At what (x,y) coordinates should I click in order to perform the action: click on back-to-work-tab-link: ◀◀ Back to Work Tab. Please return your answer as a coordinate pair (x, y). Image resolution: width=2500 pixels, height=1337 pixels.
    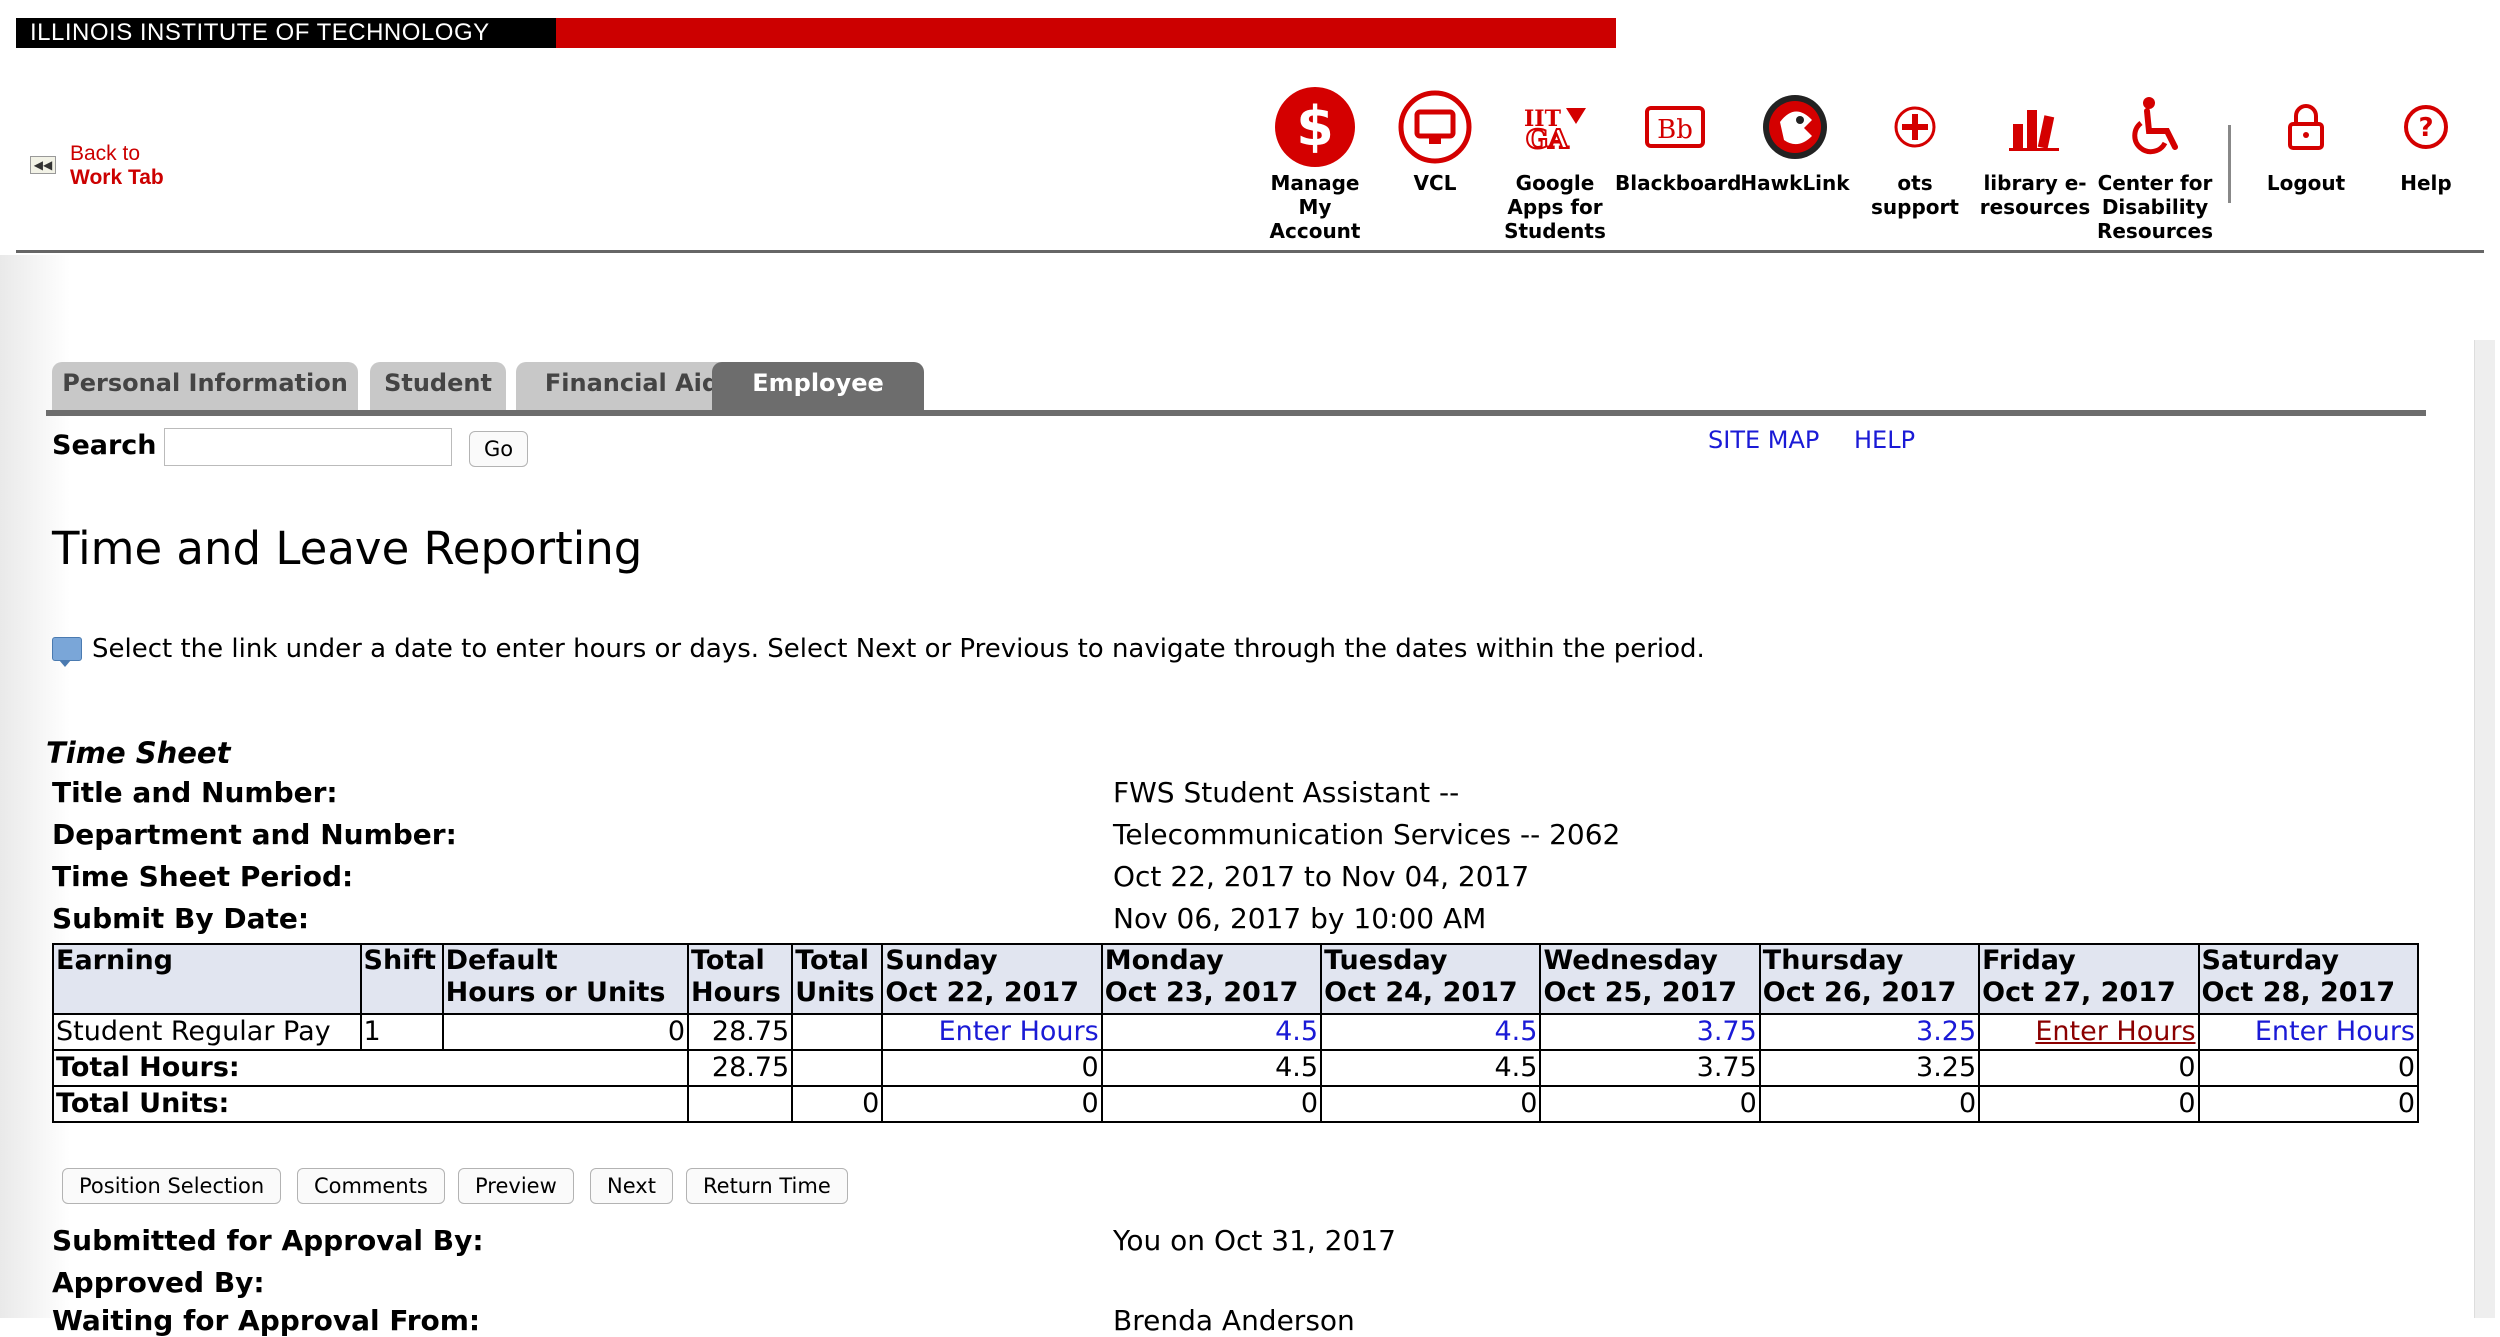
    Looking at the image, I should click on (97, 166).